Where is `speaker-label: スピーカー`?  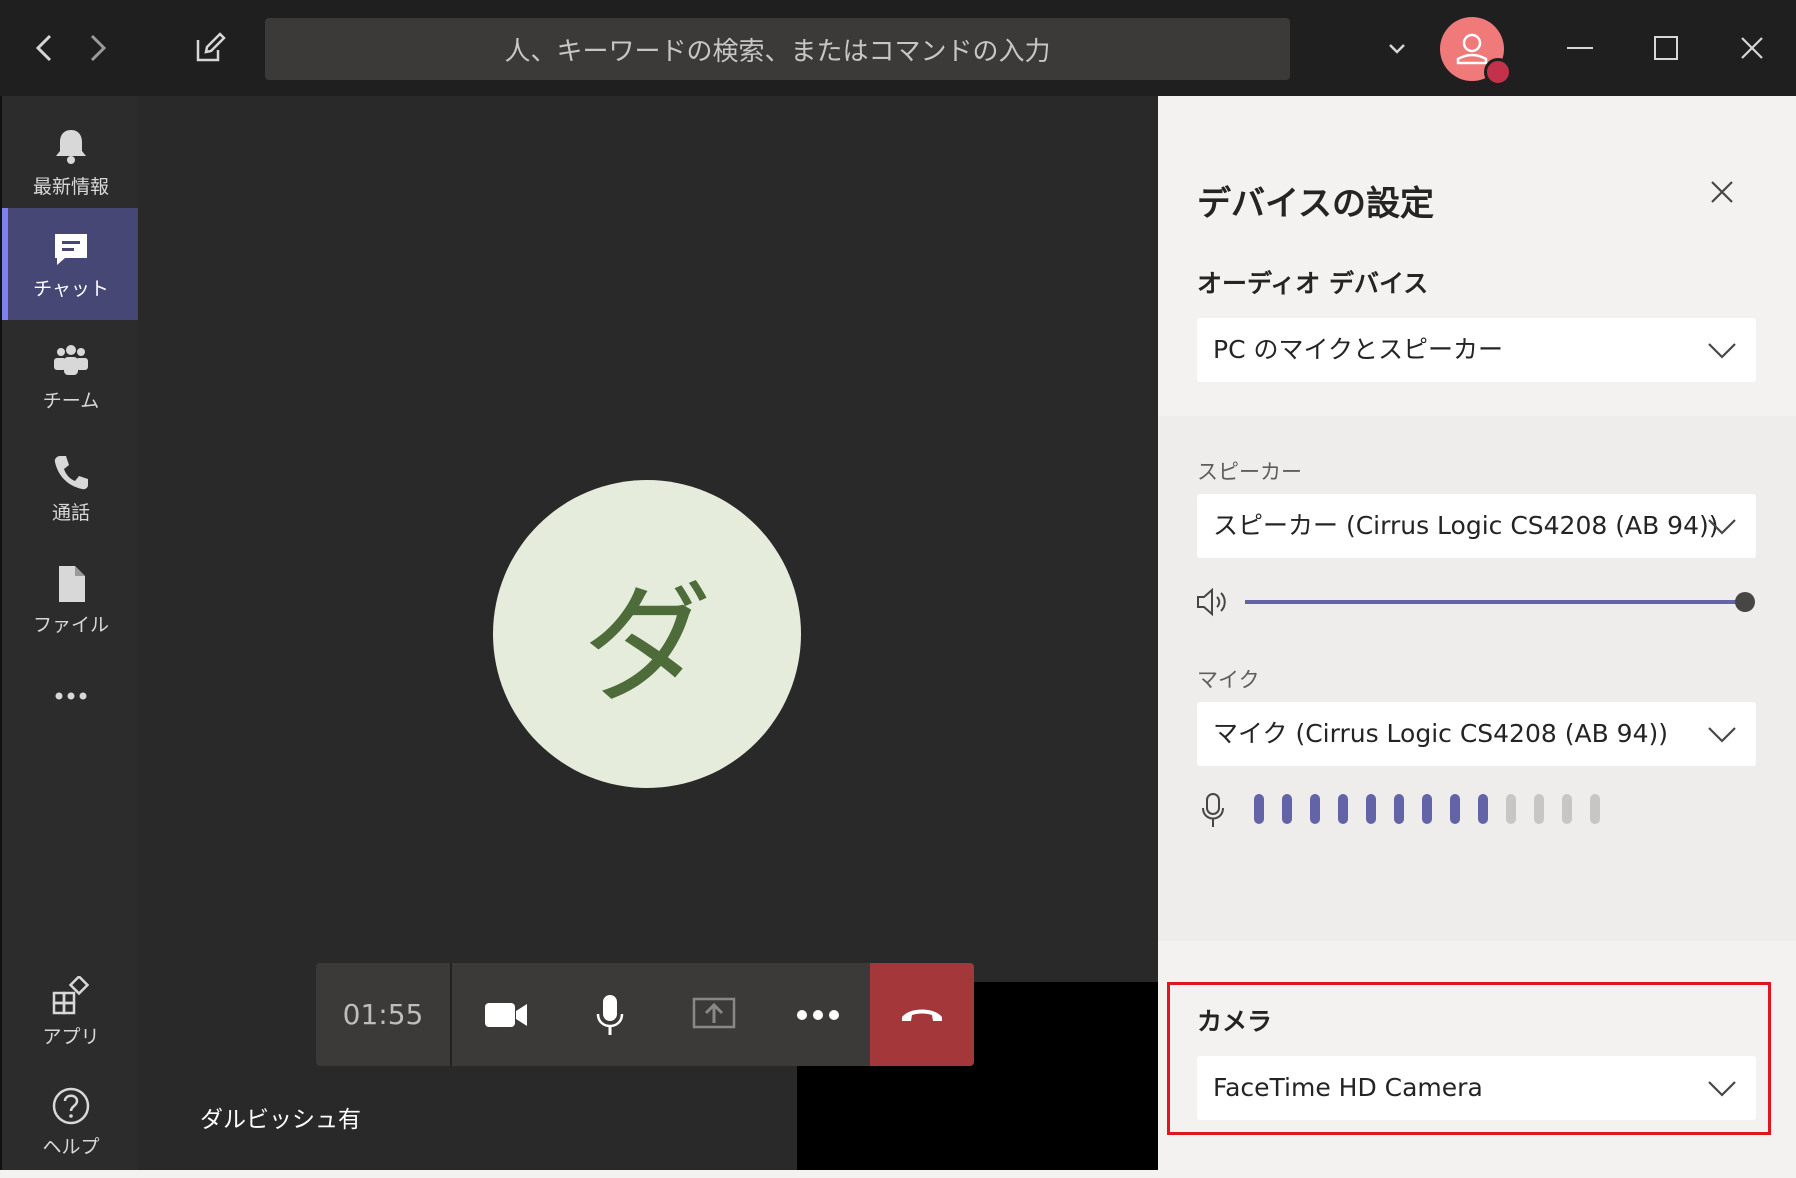
speaker-label: スピーカー is located at coordinates (1249, 472).